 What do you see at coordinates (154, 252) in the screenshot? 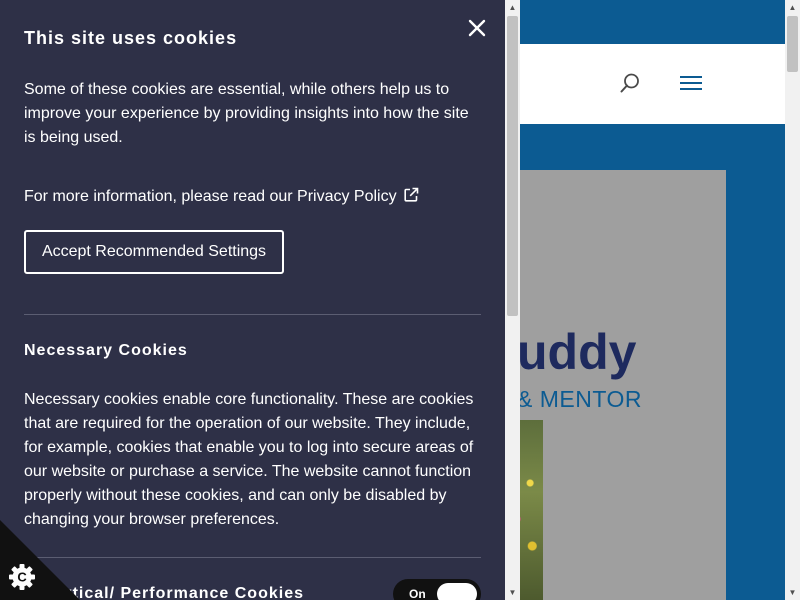
I see `accept-recommended-settings-button: Accept Recommended Settings` at bounding box center [154, 252].